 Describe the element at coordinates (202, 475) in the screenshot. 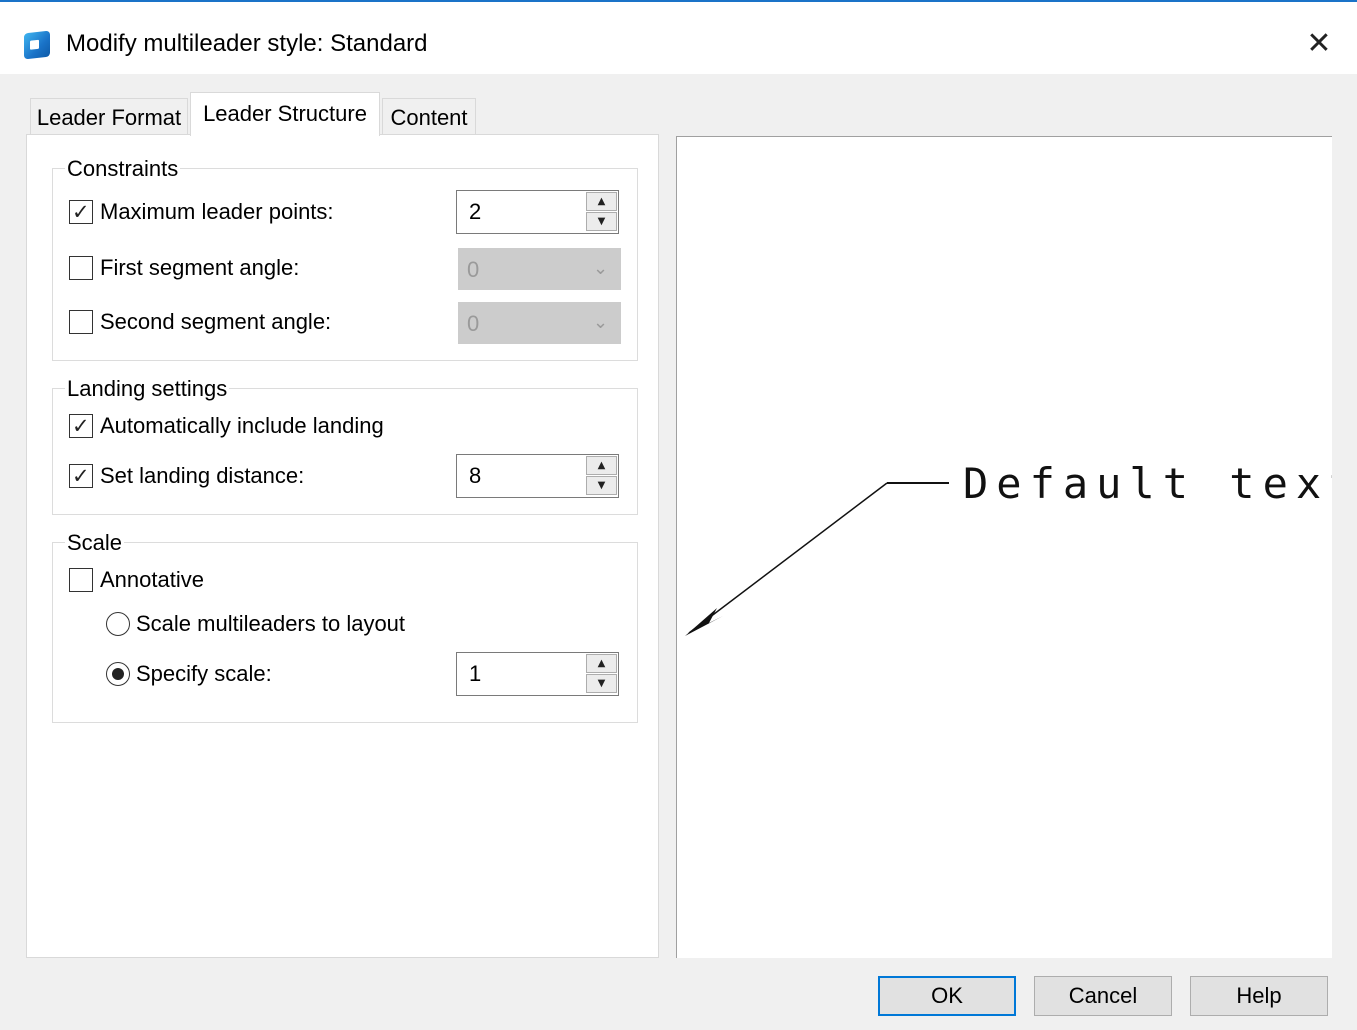

I see `set-landing-distance-label: Set landing distance:` at that location.